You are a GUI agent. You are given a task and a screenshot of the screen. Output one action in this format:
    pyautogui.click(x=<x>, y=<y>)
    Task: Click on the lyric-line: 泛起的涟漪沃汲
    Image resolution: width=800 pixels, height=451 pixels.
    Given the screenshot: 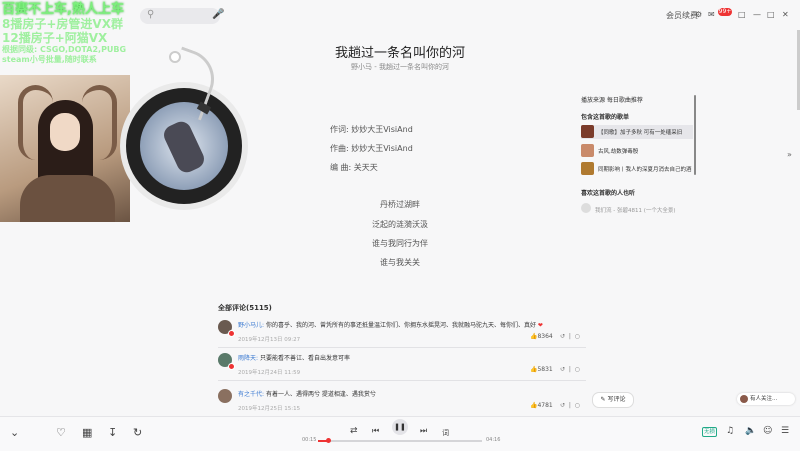 What is the action you would take?
    pyautogui.click(x=400, y=224)
    